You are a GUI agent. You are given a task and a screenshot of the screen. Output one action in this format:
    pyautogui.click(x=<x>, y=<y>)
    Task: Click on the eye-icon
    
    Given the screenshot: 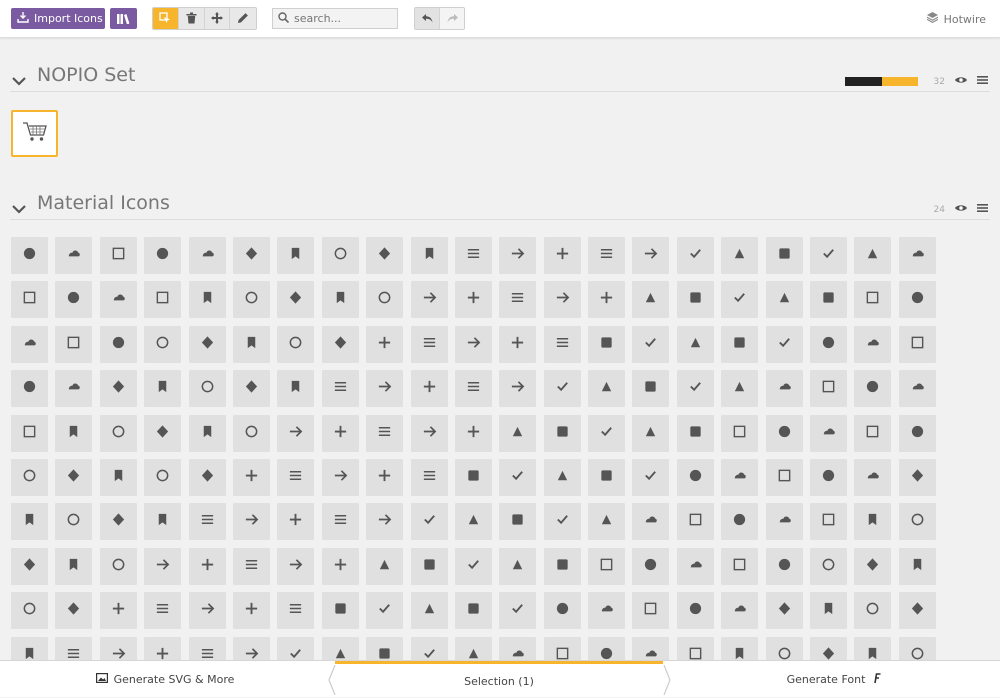 What is the action you would take?
    pyautogui.click(x=961, y=209)
    